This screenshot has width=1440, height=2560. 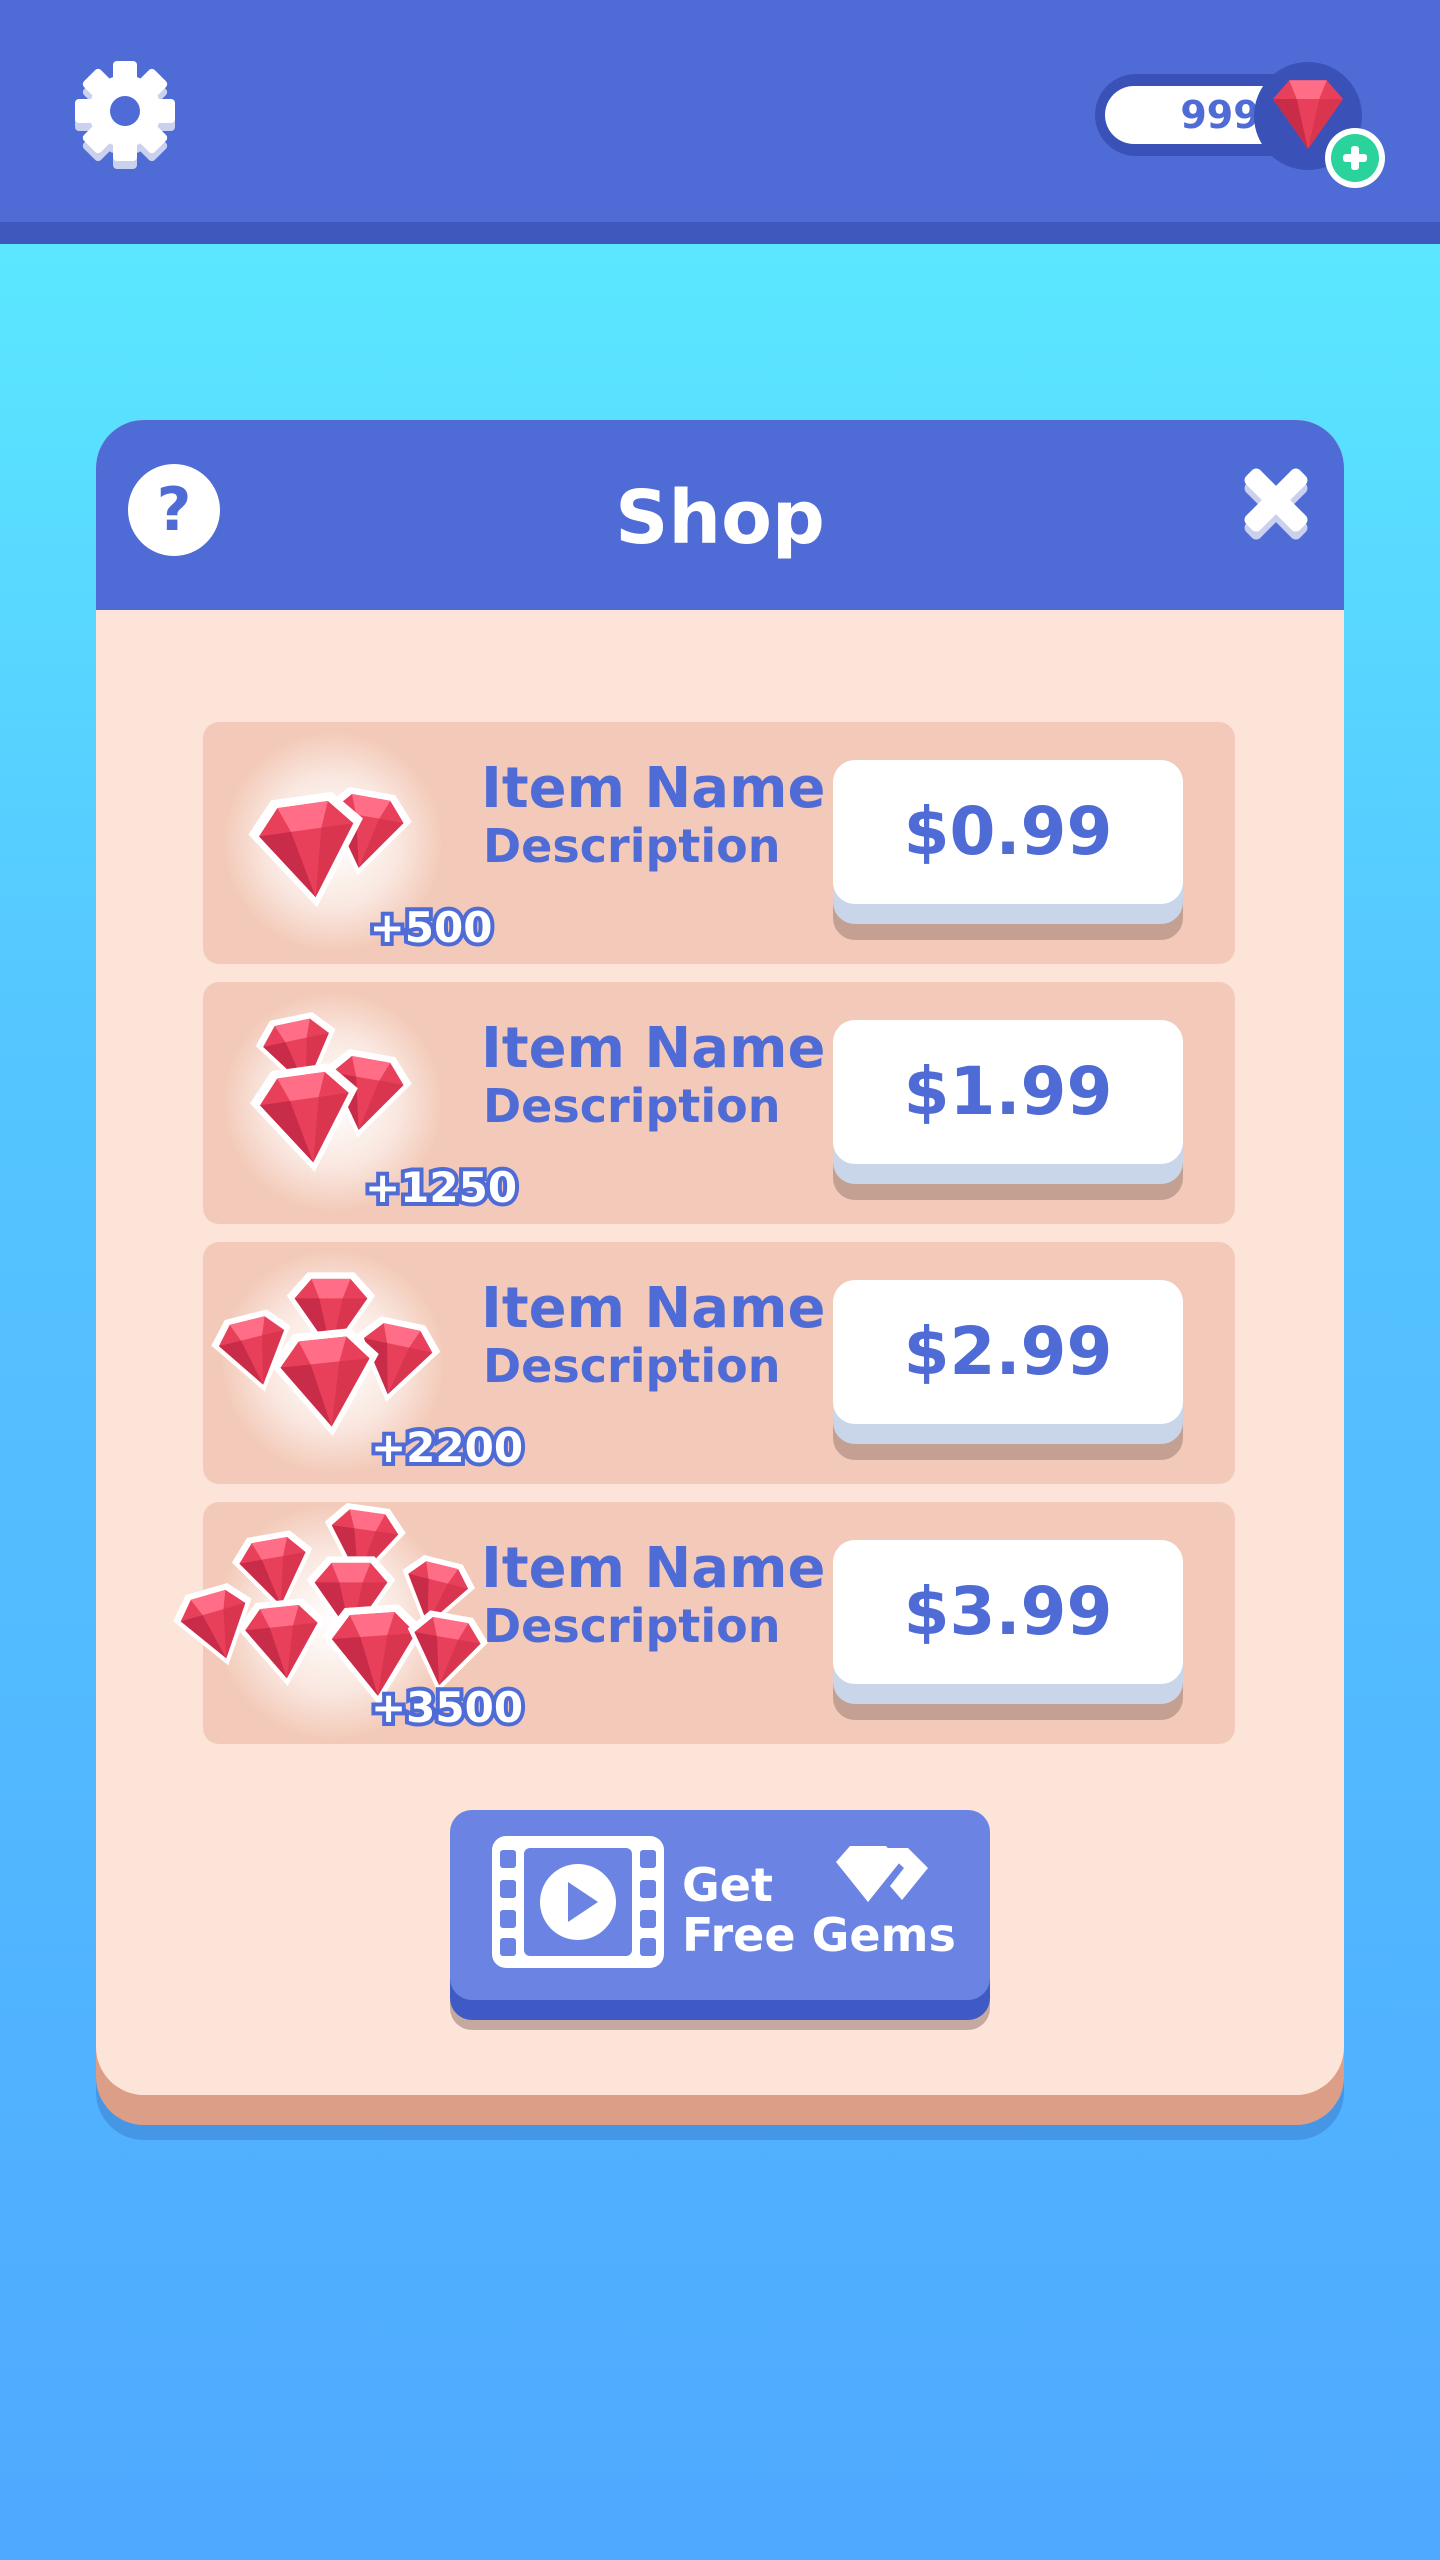 I want to click on buy-button: $1.99, so click(x=1008, y=1110).